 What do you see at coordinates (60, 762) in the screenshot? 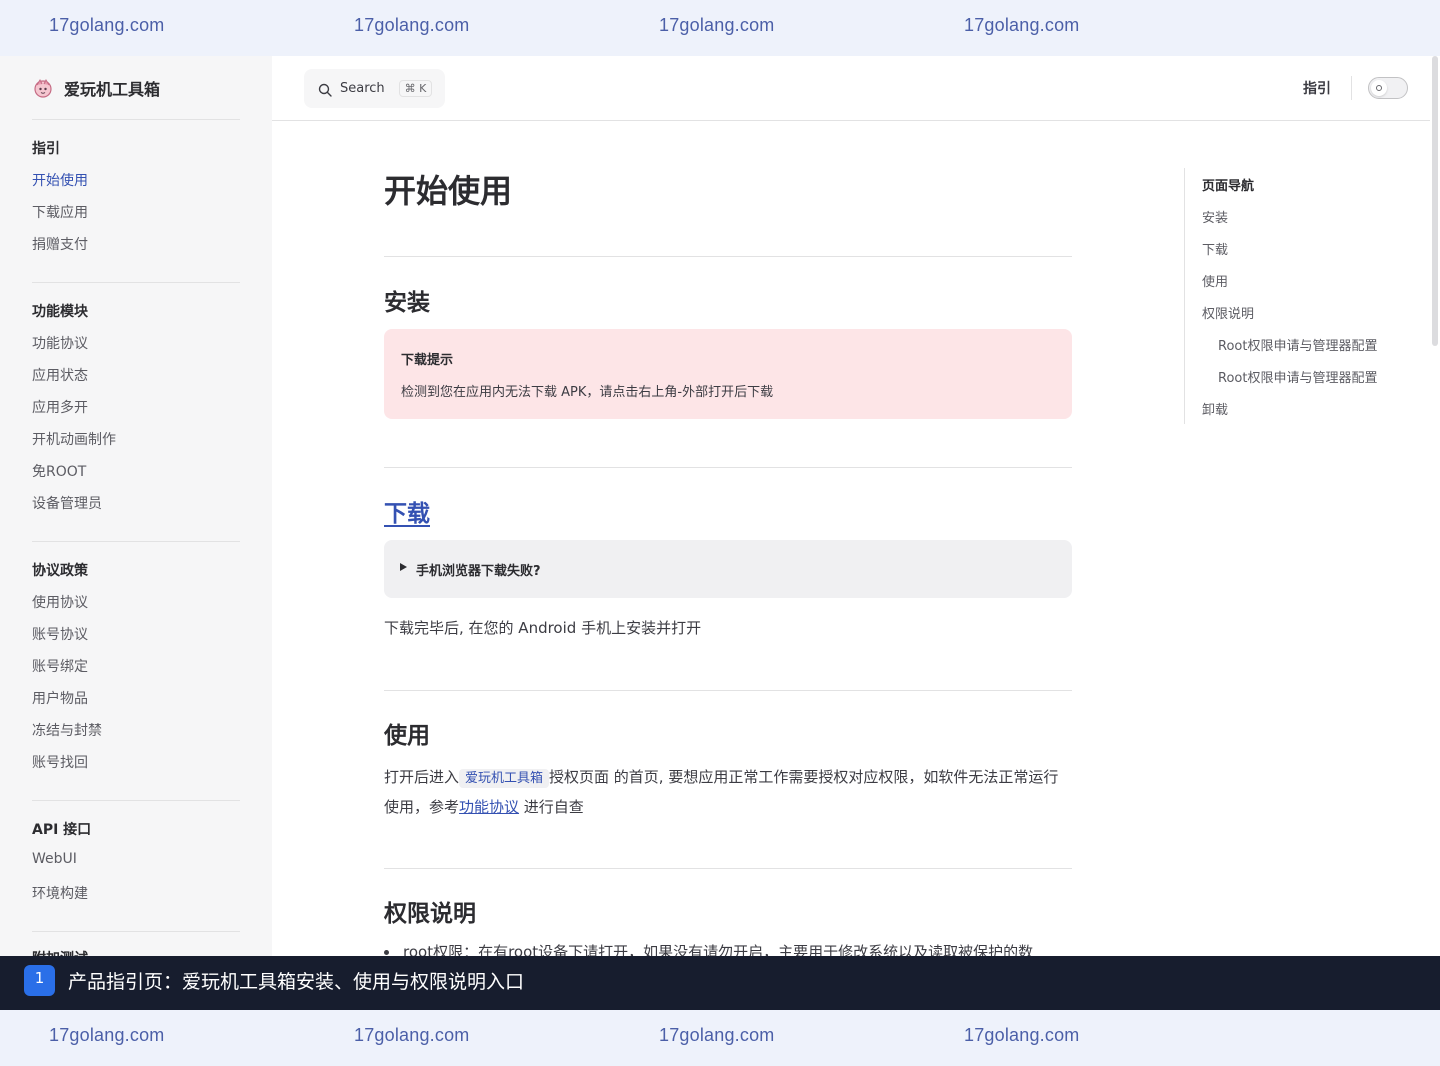
I see `sidebar-item-account-recovery: 账号找回` at bounding box center [60, 762].